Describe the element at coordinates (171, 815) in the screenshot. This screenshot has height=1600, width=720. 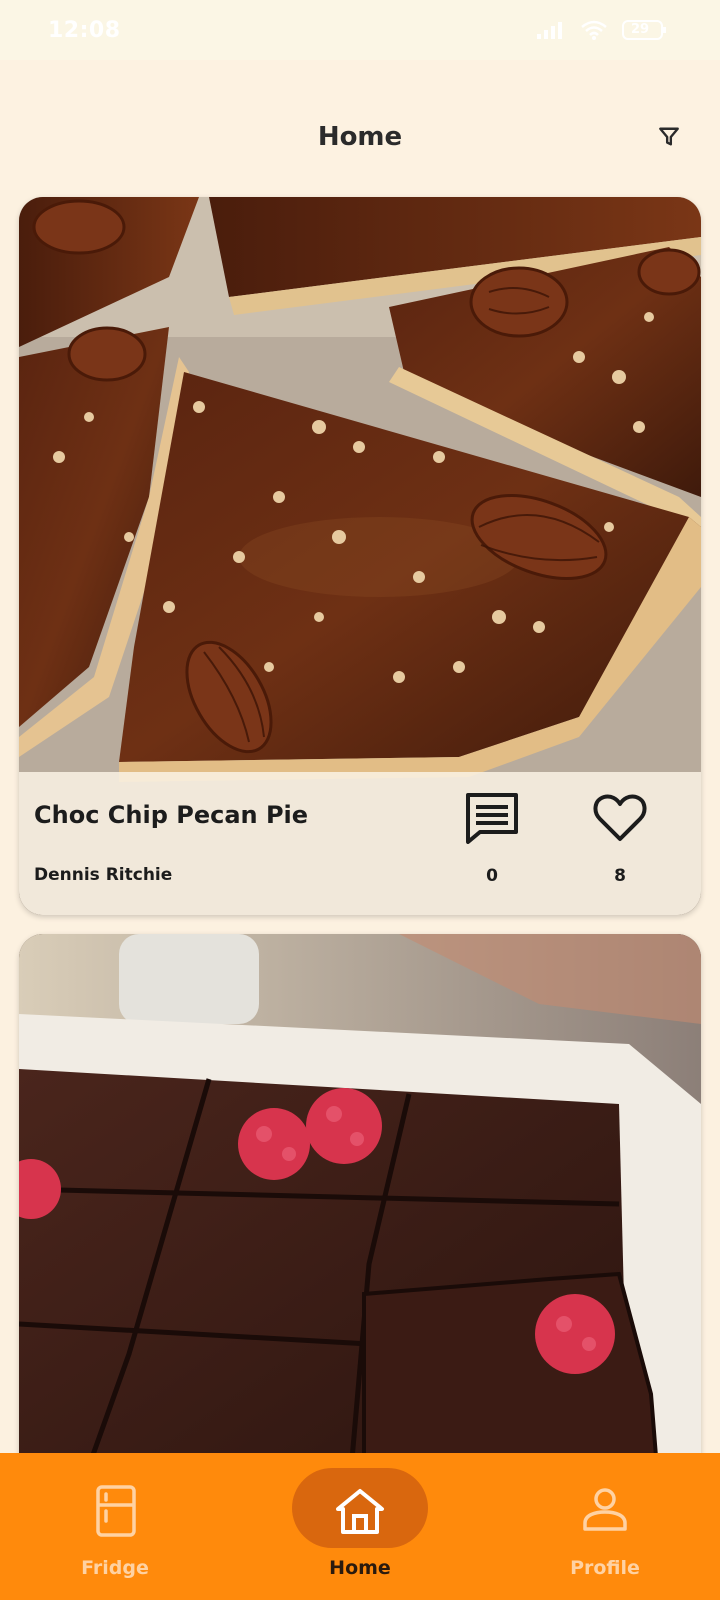
I see `recipe-title: Choc Chip Pecan Pie` at that location.